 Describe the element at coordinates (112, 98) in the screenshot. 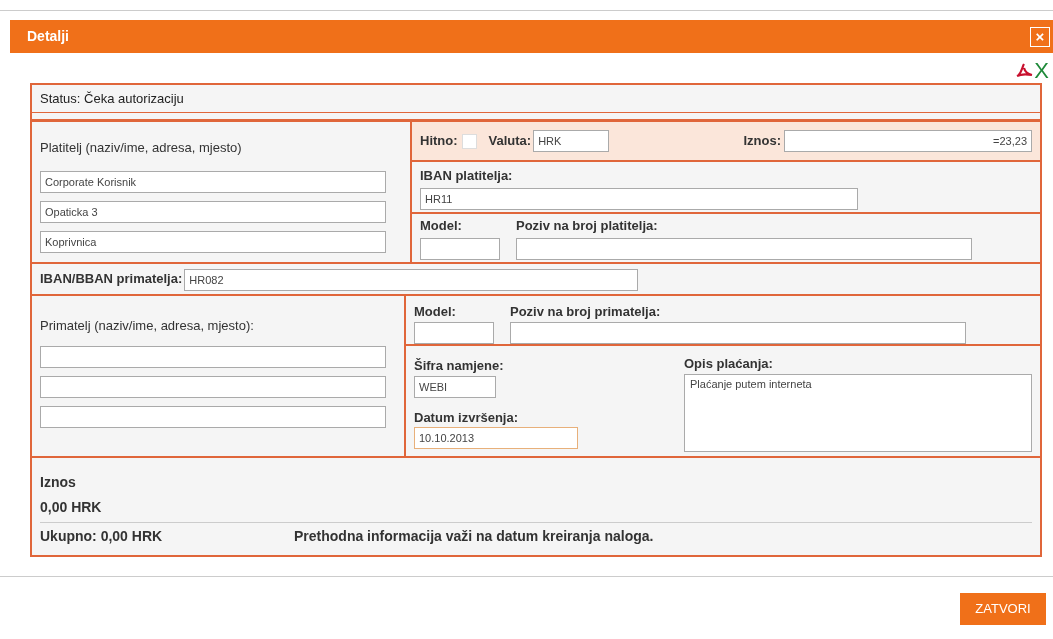

I see `status-text: Status: Čeka autorizaciju` at that location.